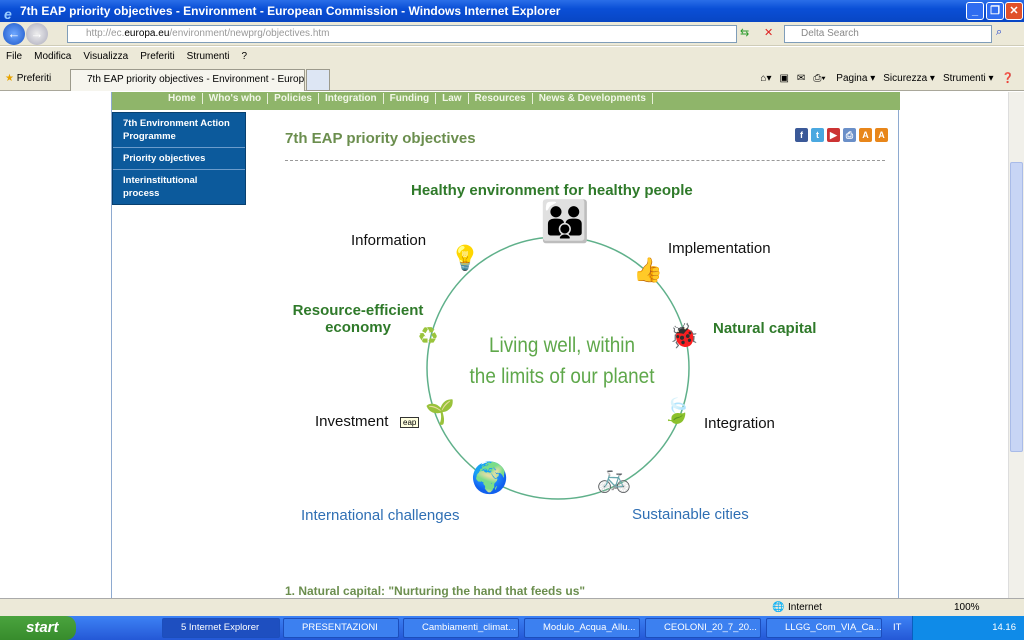 This screenshot has height=640, width=1024. Describe the element at coordinates (1014, 11) in the screenshot. I see `close-button: ✕` at that location.